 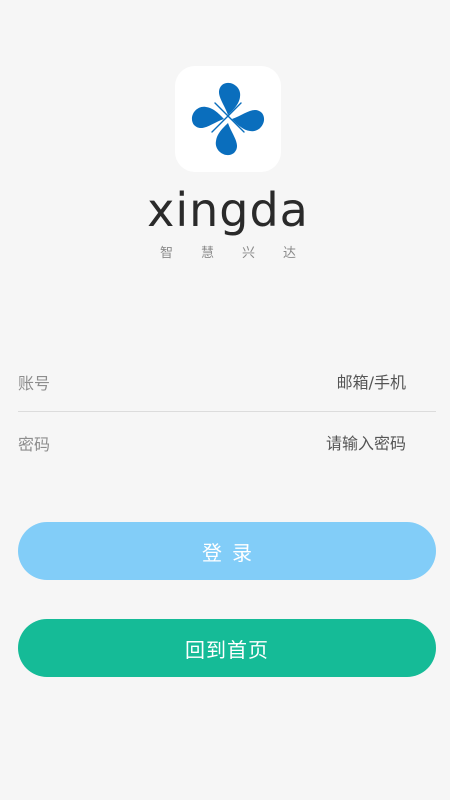 What do you see at coordinates (34, 444) in the screenshot?
I see `password-label: 密码` at bounding box center [34, 444].